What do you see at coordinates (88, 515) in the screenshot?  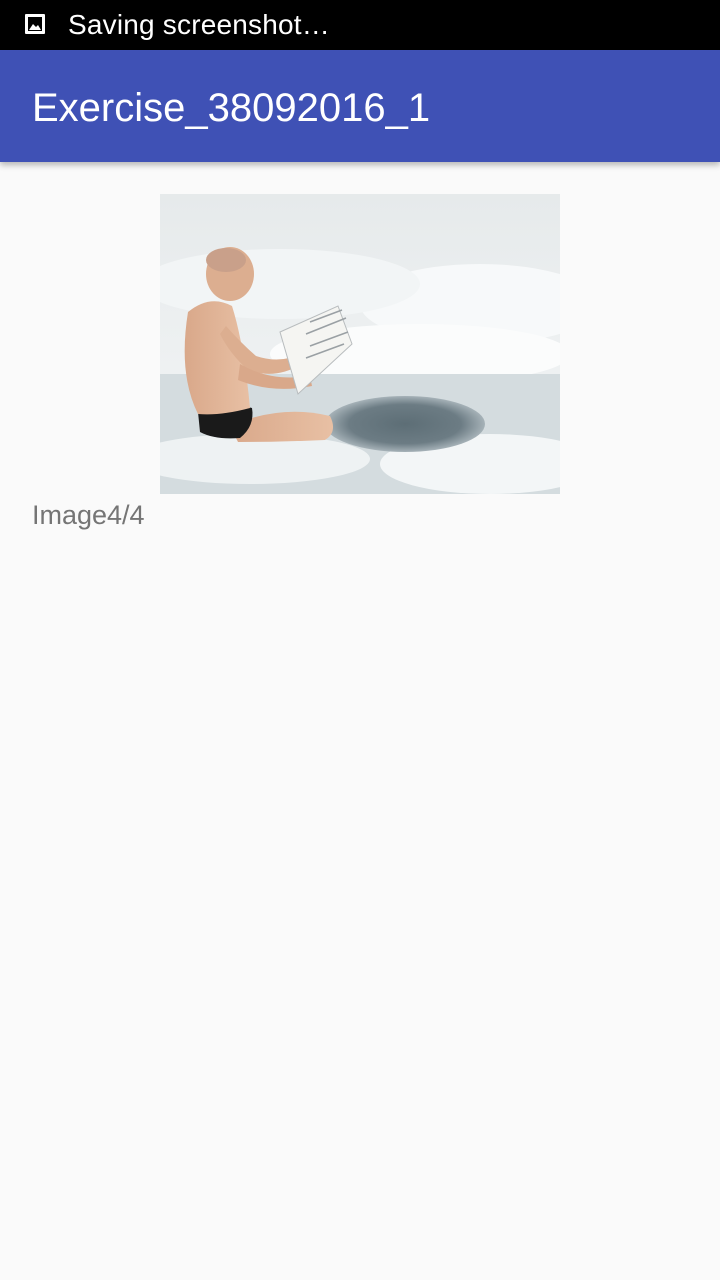 I see `image-counter-caption: Image4/4` at bounding box center [88, 515].